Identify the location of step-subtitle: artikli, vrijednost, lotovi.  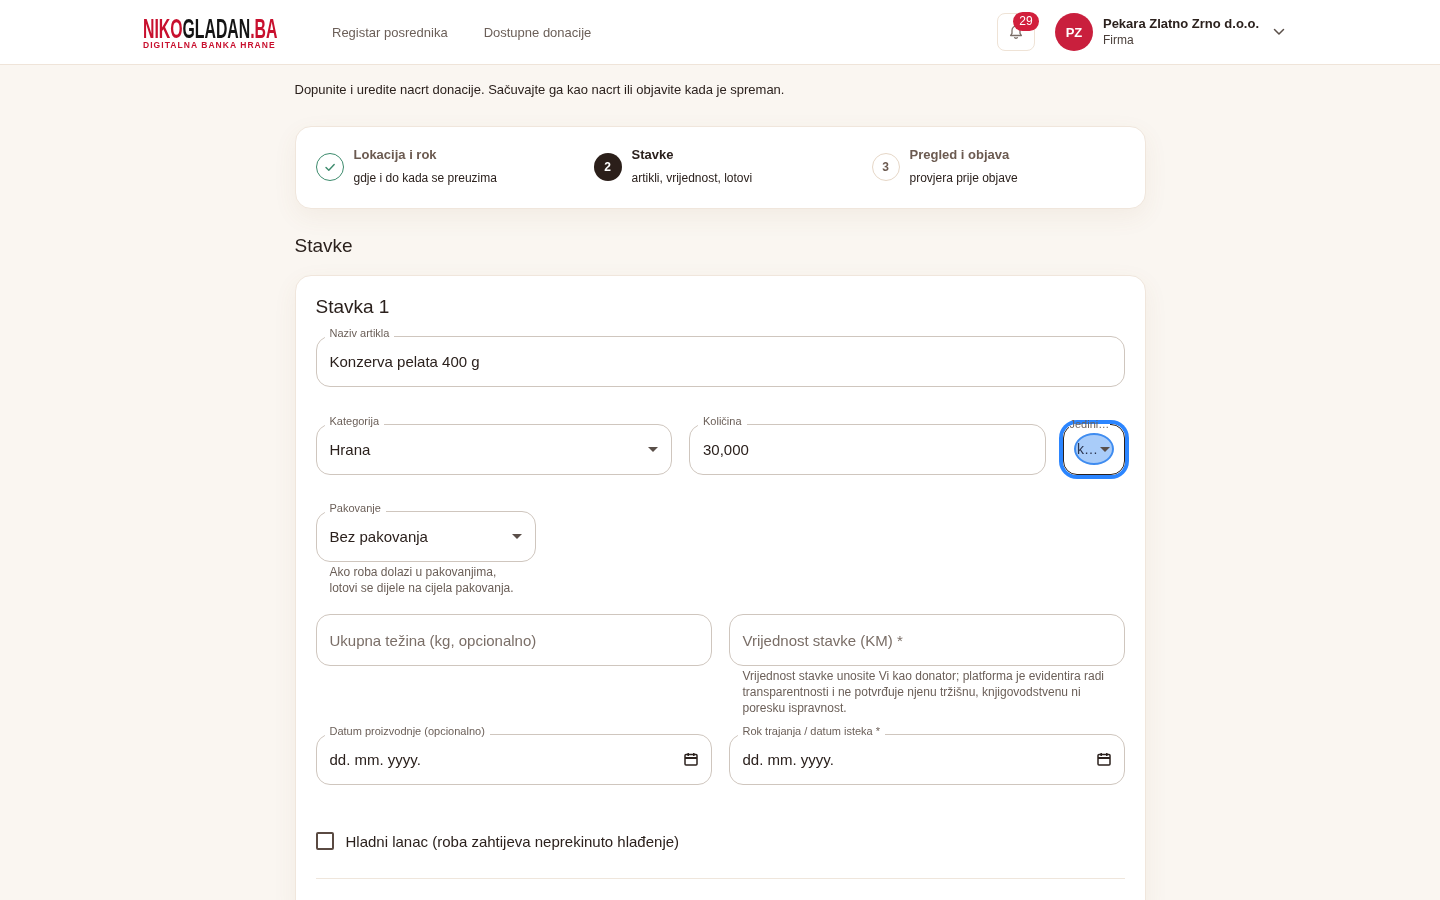
(692, 178).